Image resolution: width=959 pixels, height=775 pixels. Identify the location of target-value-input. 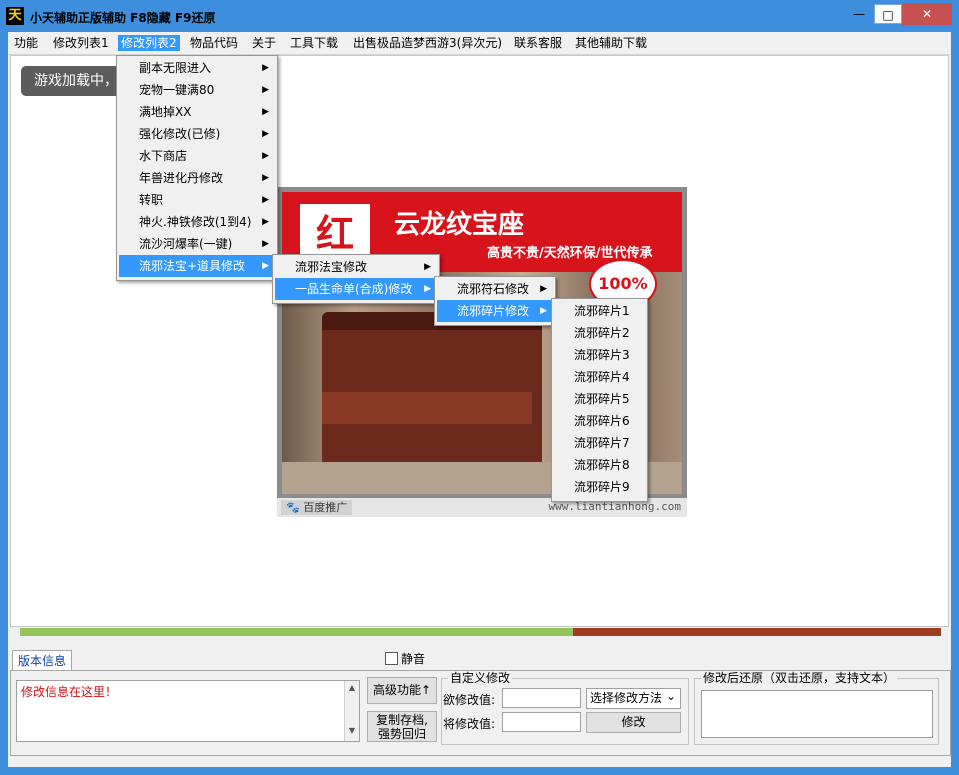
(541, 698).